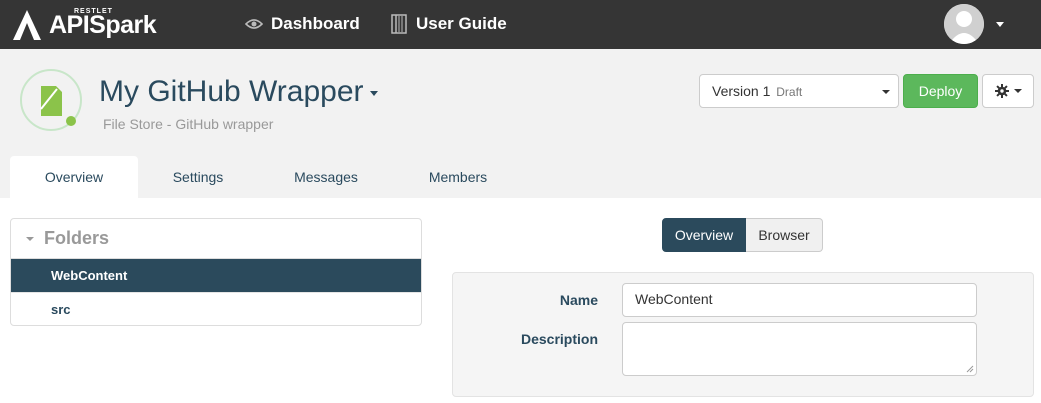 The width and height of the screenshot is (1041, 403). What do you see at coordinates (326, 177) in the screenshot?
I see `tab-messages: Messages` at bounding box center [326, 177].